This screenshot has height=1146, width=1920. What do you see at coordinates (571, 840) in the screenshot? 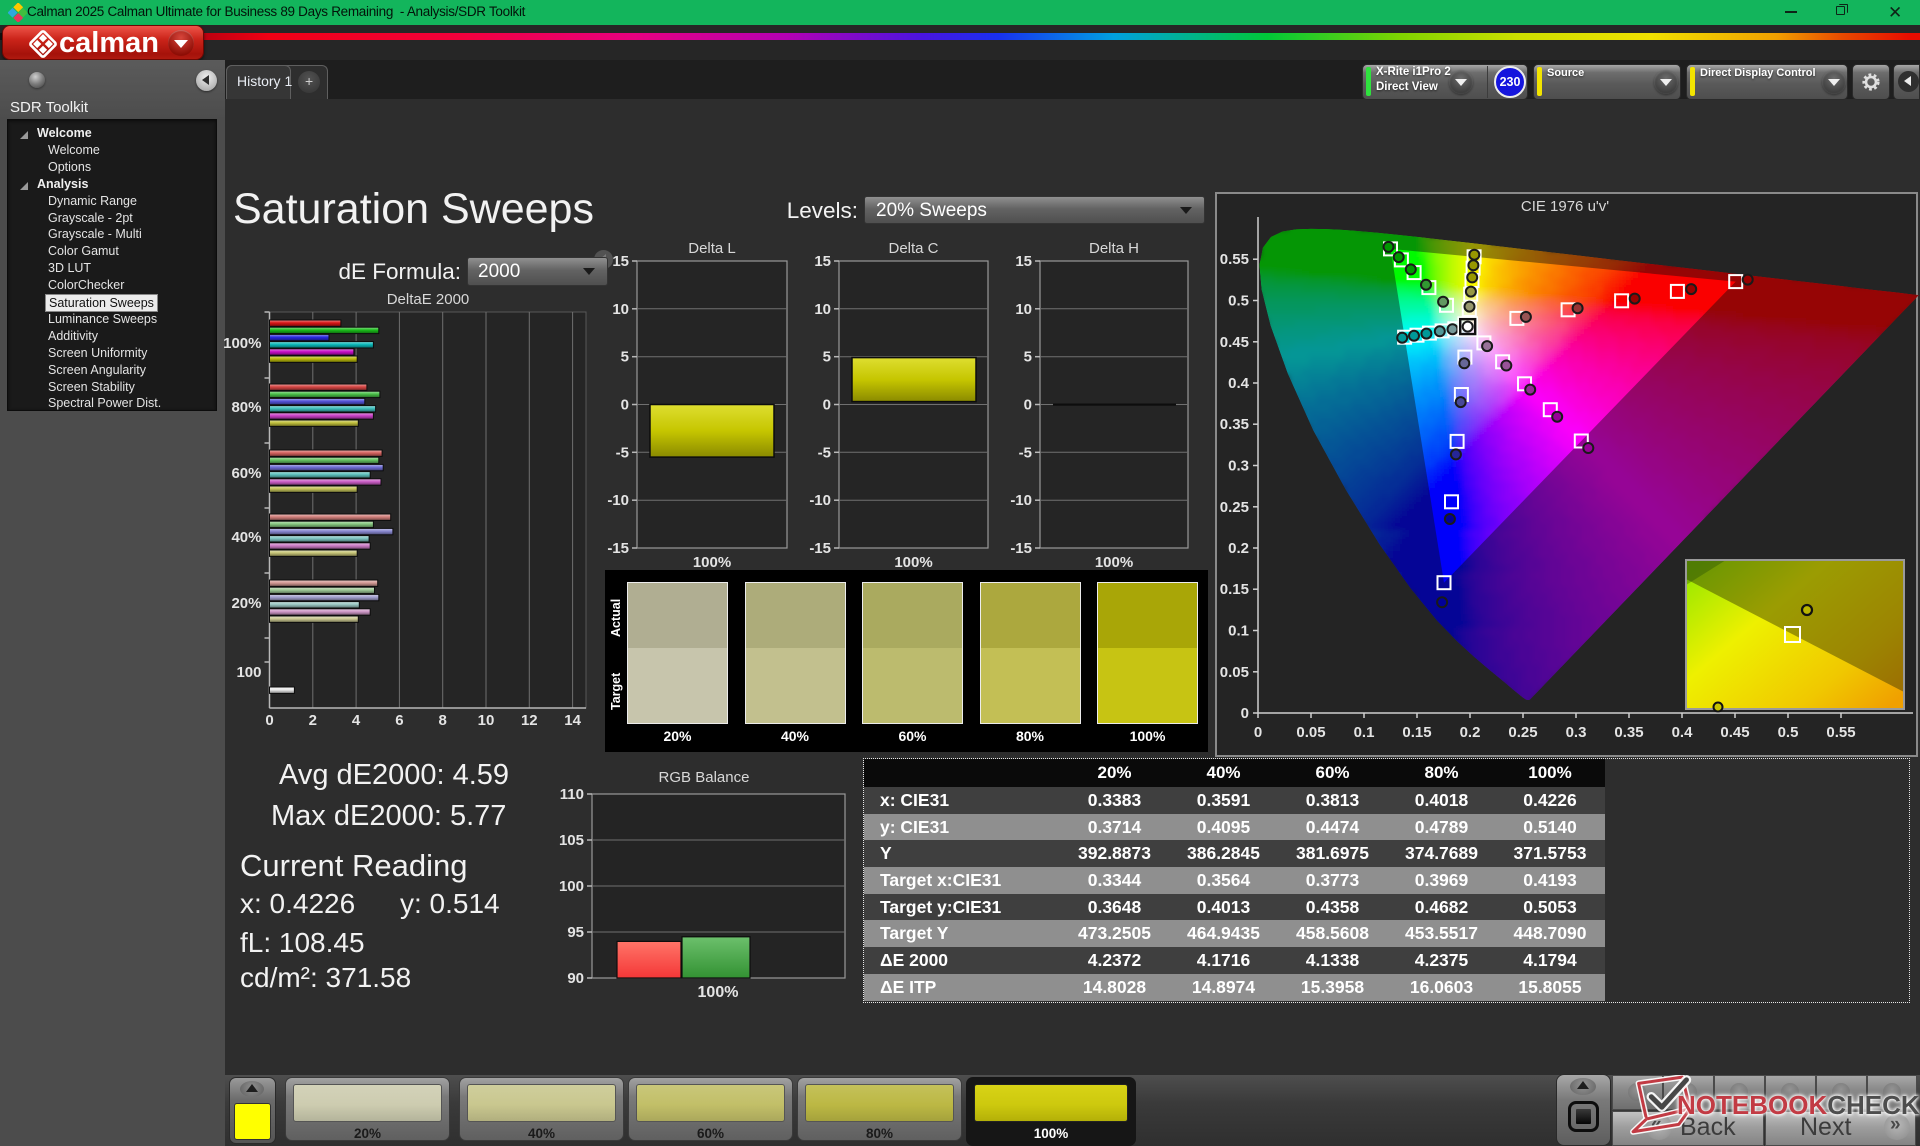
I see `svg-text: 105` at bounding box center [571, 840].